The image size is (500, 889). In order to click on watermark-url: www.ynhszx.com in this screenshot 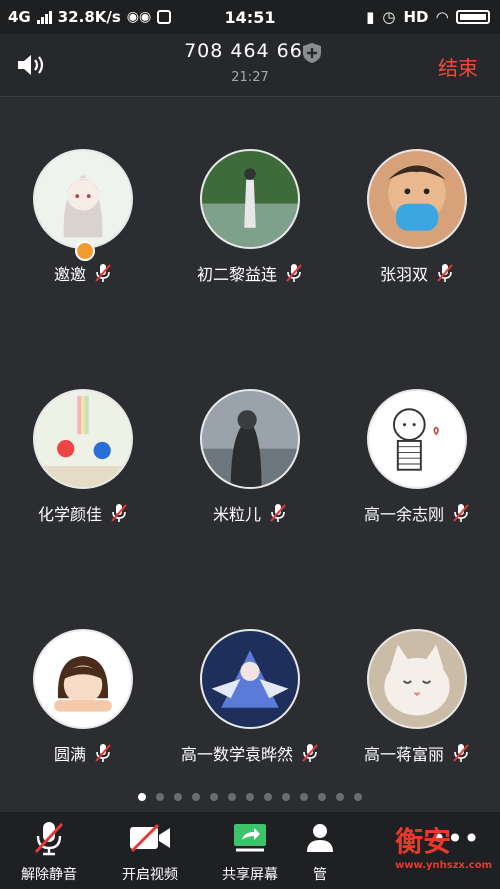, I will do `click(443, 865)`.